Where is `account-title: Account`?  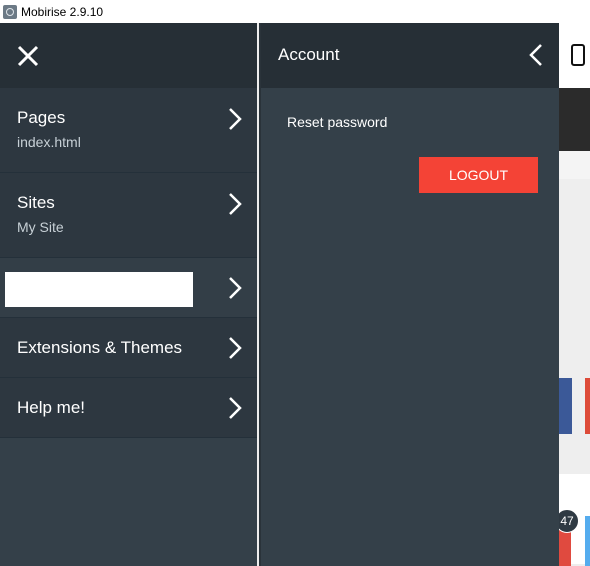 account-title: Account is located at coordinates (309, 54).